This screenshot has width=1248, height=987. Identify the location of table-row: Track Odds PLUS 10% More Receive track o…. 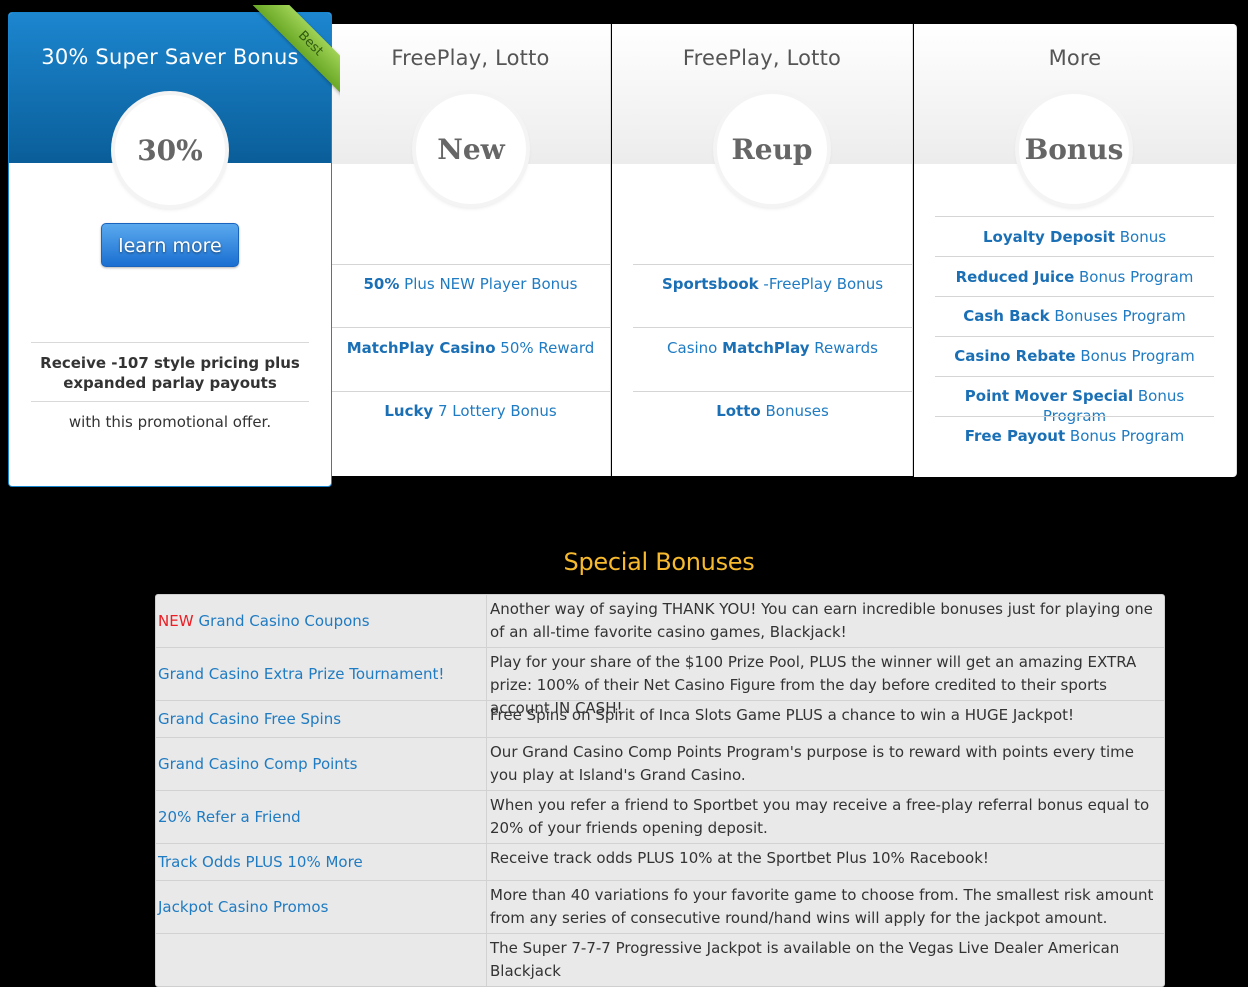
(660, 861).